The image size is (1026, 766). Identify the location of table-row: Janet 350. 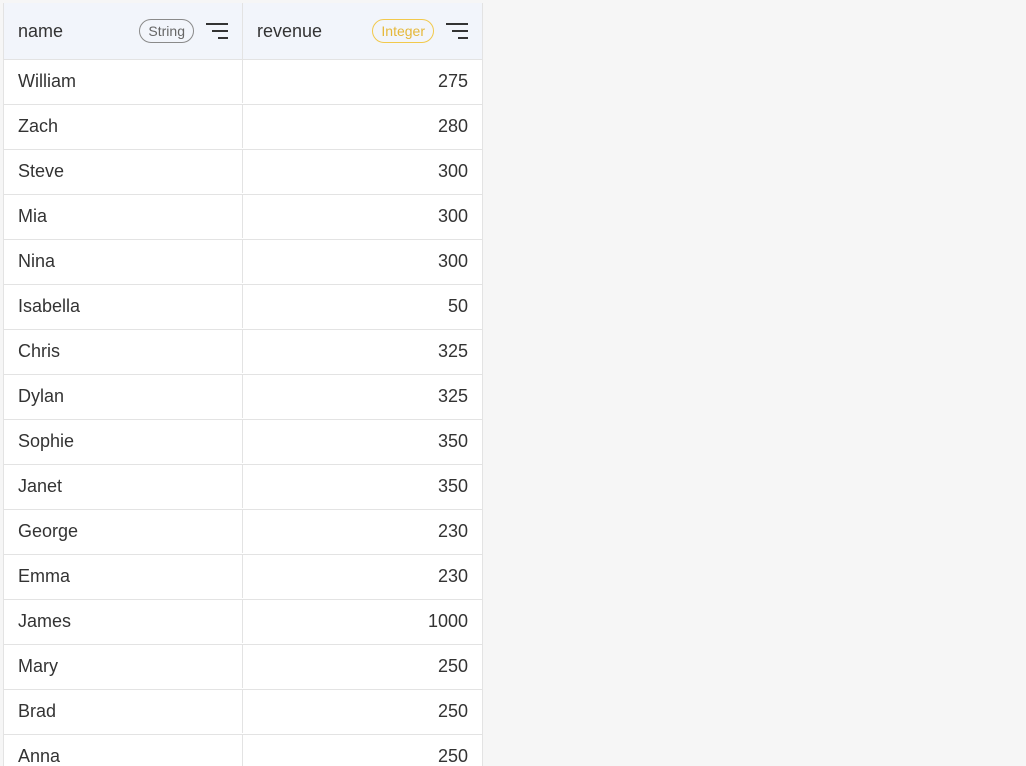
(243, 487).